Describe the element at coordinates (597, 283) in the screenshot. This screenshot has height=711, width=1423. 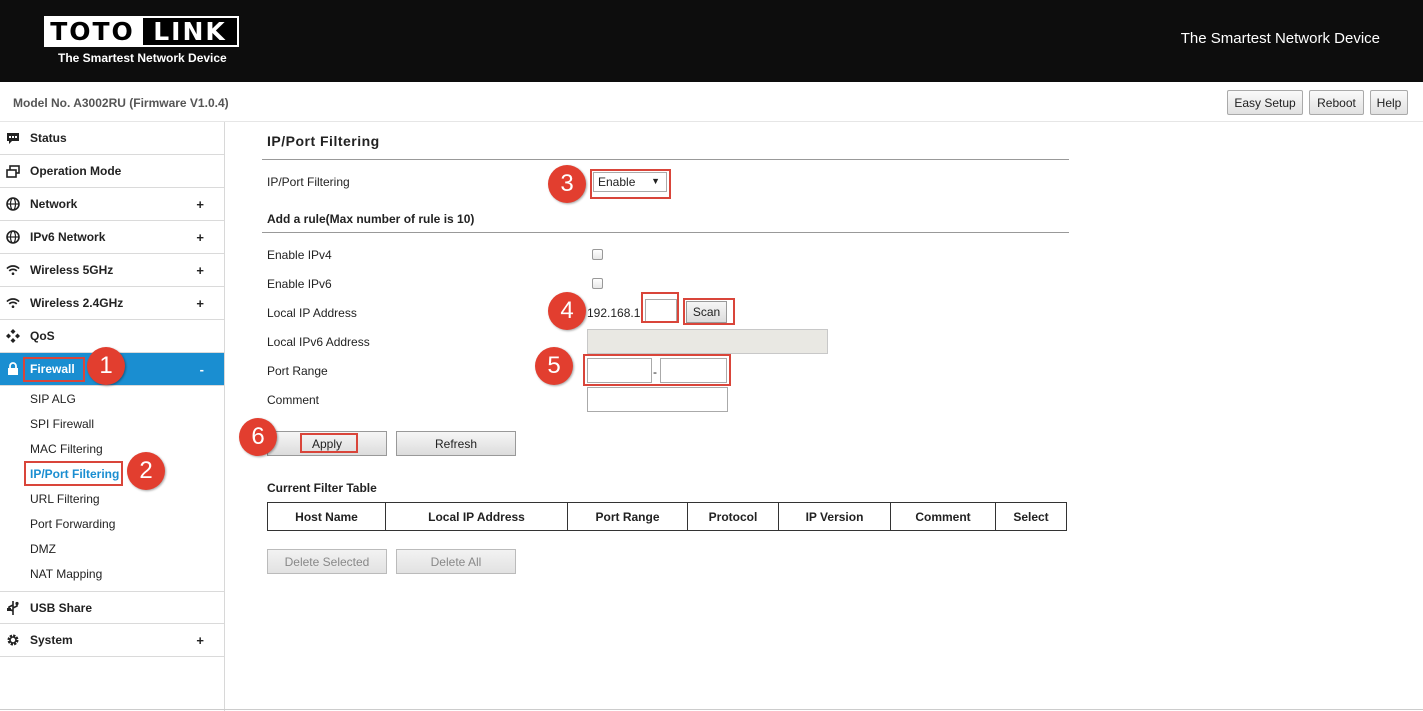
I see `enable-ipv6-checkbox` at that location.